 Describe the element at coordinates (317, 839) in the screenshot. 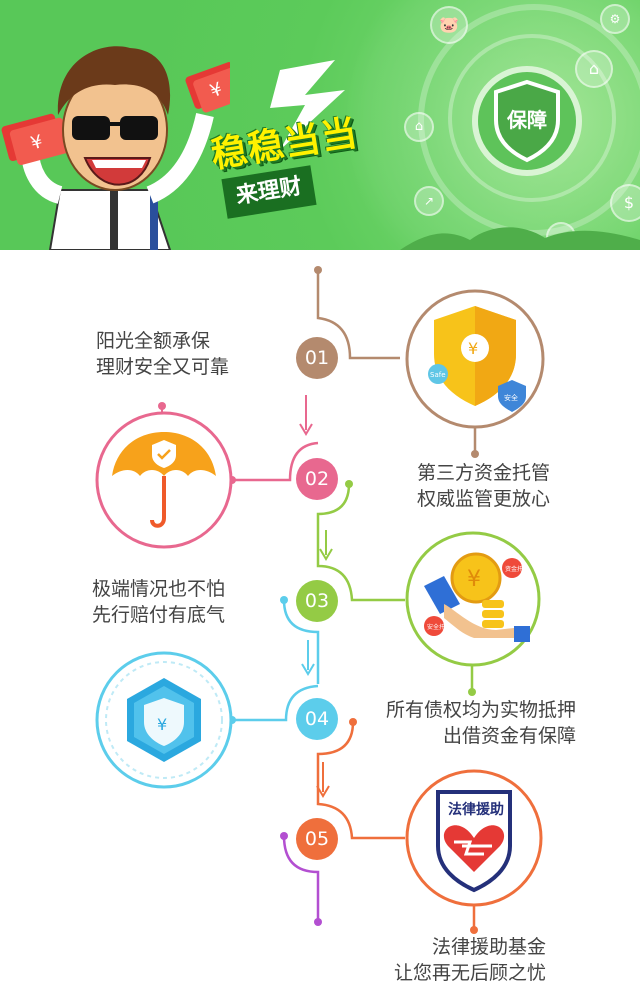

I see `step-number-badge: 05` at that location.